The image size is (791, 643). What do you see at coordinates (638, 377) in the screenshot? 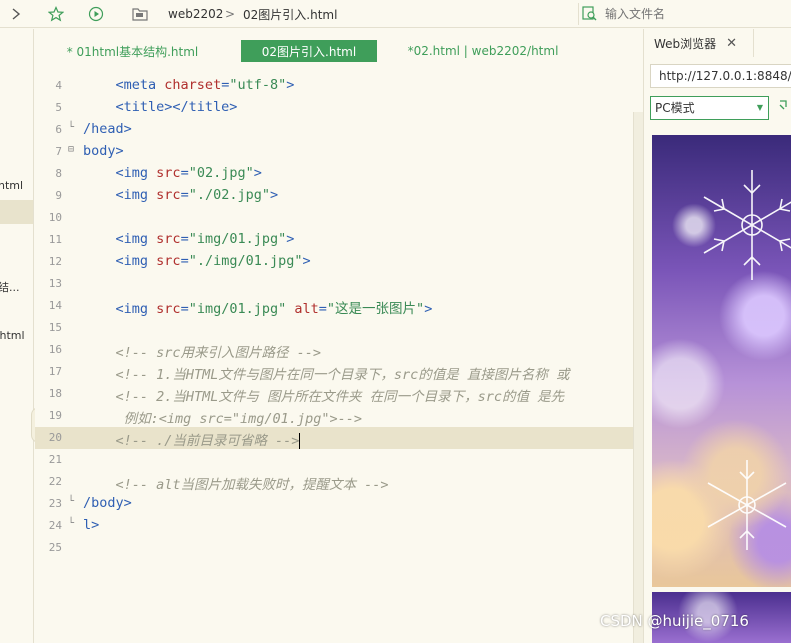
I see `editor-scrollbar` at bounding box center [638, 377].